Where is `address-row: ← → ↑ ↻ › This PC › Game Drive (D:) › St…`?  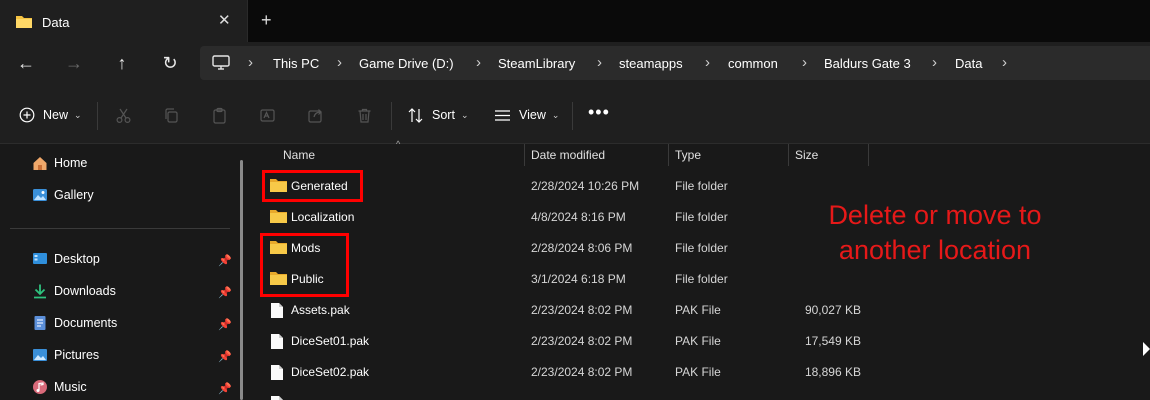
address-row: ← → ↑ ↻ › This PC › Game Drive (D:) › St… is located at coordinates (575, 63).